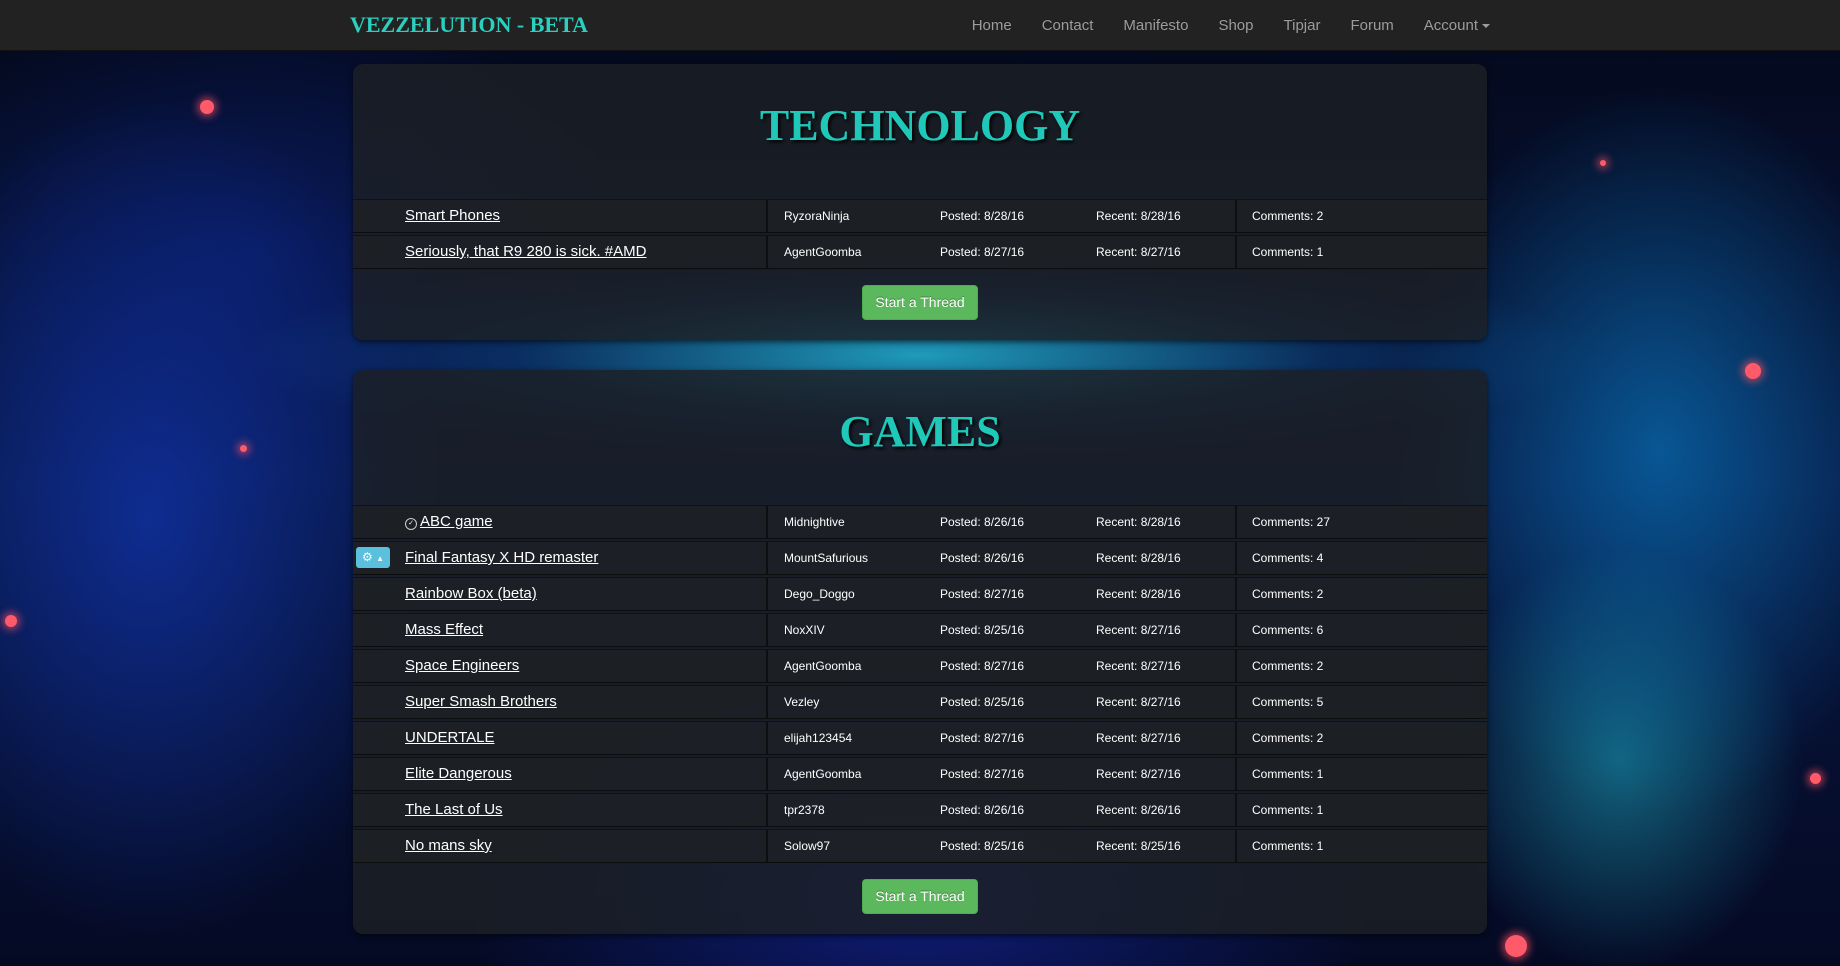 The width and height of the screenshot is (1840, 966). What do you see at coordinates (1155, 25) in the screenshot?
I see `nav-link-manifesto: Manifesto` at bounding box center [1155, 25].